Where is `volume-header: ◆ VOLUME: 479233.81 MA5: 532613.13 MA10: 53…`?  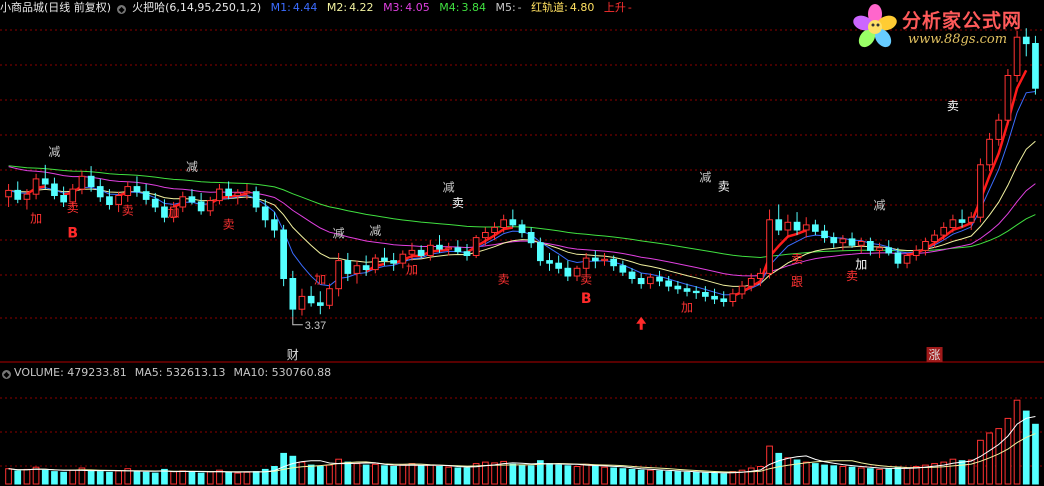 volume-header: ◆ VOLUME: 479233.81 MA5: 532613.13 MA10: 53… is located at coordinates (170, 373).